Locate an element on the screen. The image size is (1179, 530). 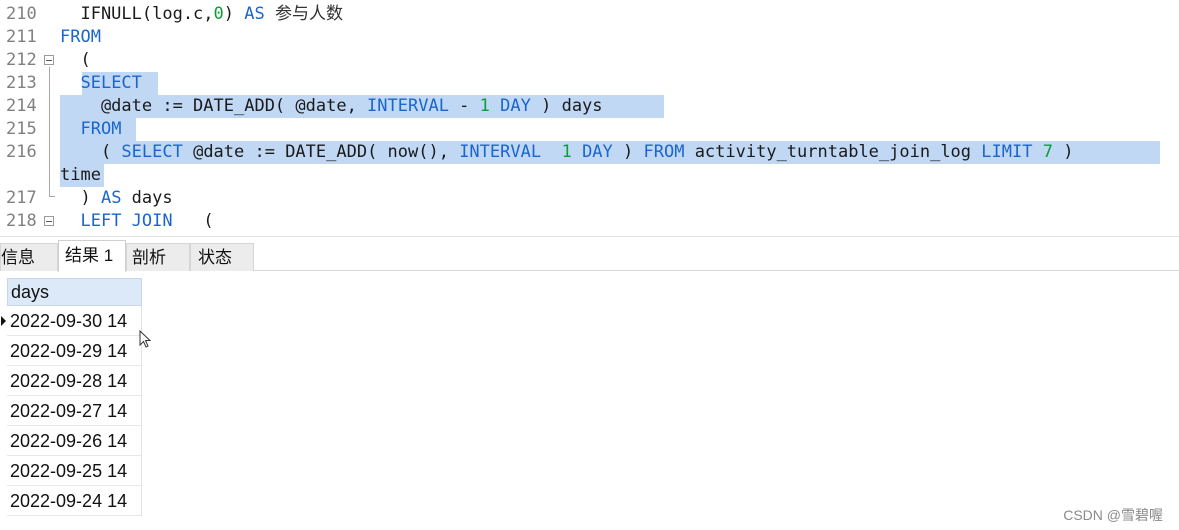
code-text: ( is located at coordinates (75, 60).